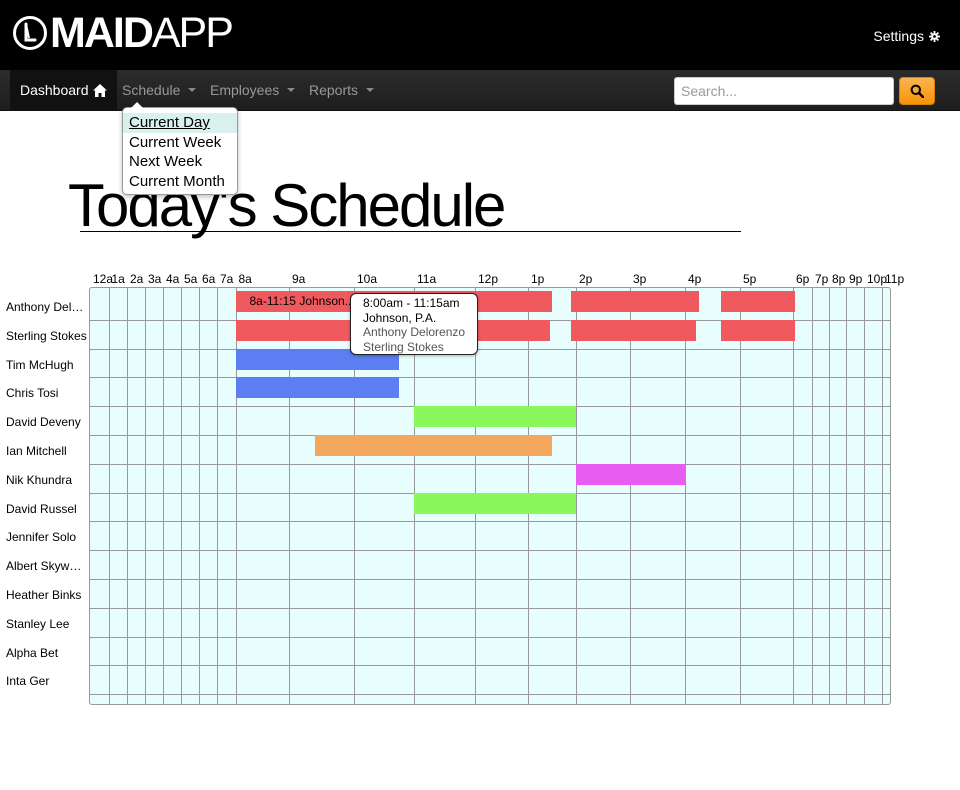 This screenshot has width=960, height=790. Describe the element at coordinates (99, 90) in the screenshot. I see `home-icon` at that location.